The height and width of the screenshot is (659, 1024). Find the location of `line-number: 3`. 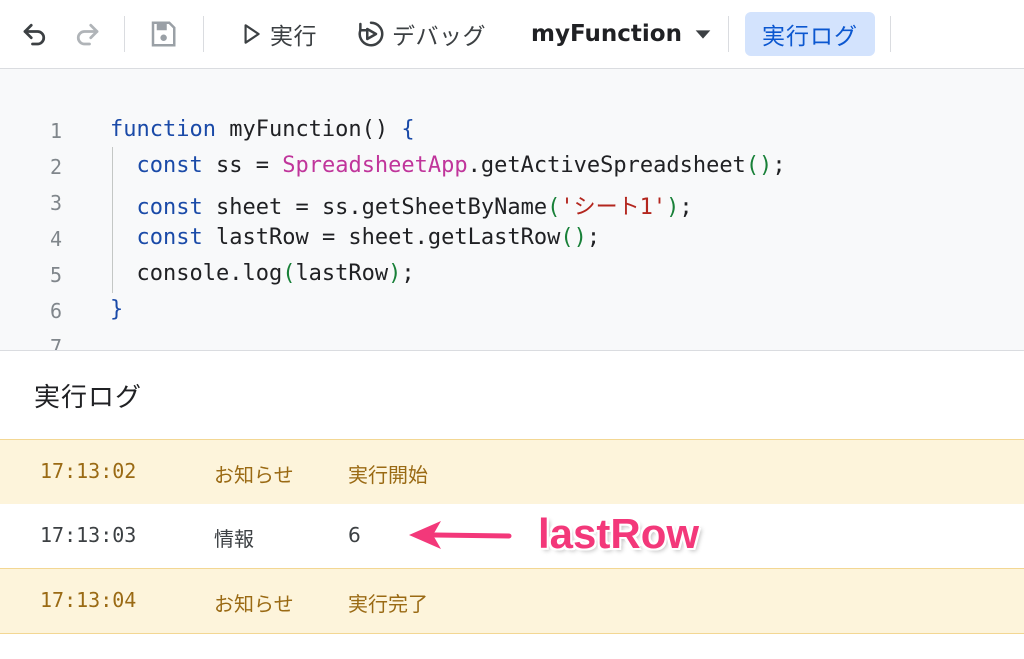

line-number: 3 is located at coordinates (55, 203).